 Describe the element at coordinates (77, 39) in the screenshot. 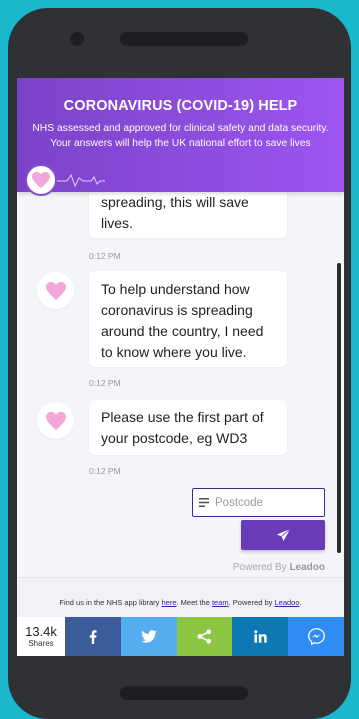

I see `front-camera` at that location.